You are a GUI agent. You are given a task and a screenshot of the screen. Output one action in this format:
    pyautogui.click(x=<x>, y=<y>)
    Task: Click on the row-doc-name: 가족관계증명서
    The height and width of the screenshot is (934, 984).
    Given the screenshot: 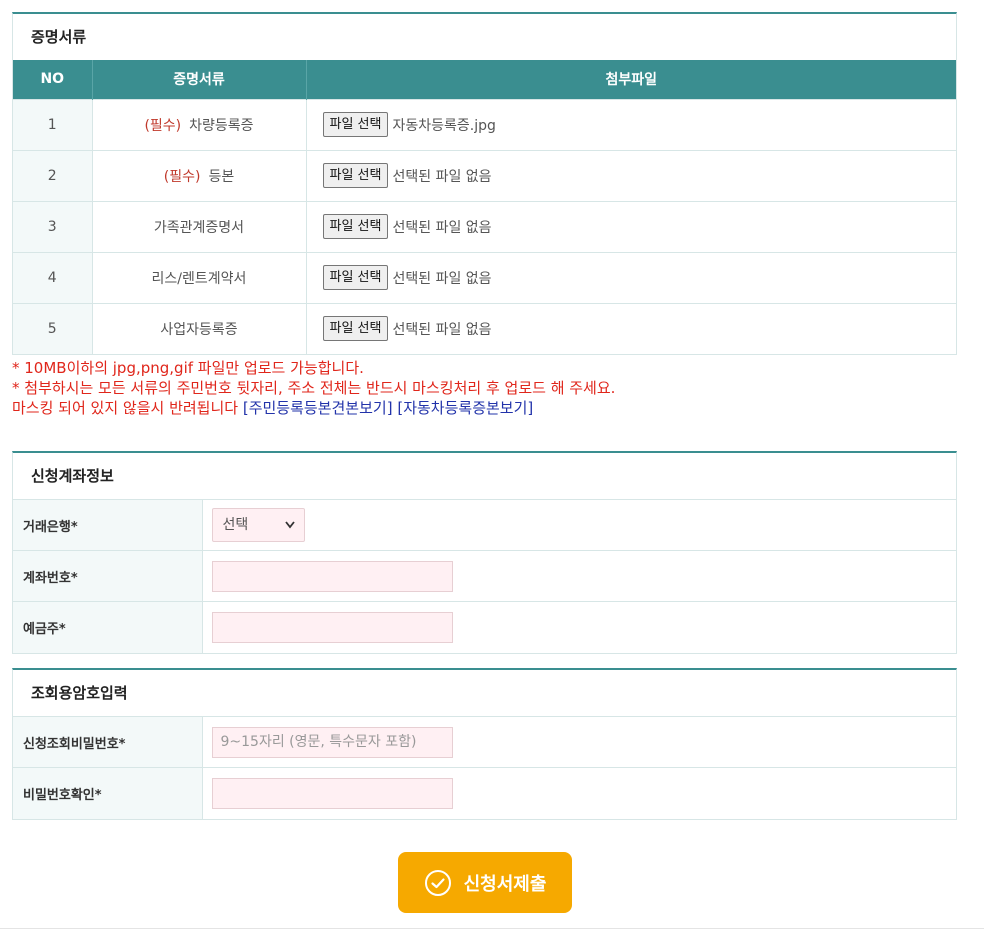 What is the action you would take?
    pyautogui.click(x=199, y=226)
    